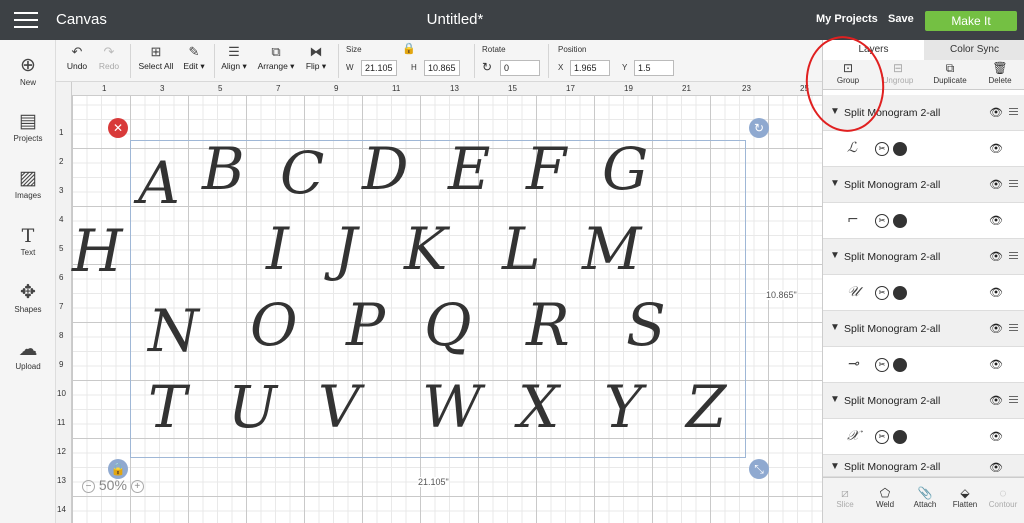 The image size is (1024, 523). Describe the element at coordinates (379, 68) in the screenshot. I see `width-field: 21.105` at that location.